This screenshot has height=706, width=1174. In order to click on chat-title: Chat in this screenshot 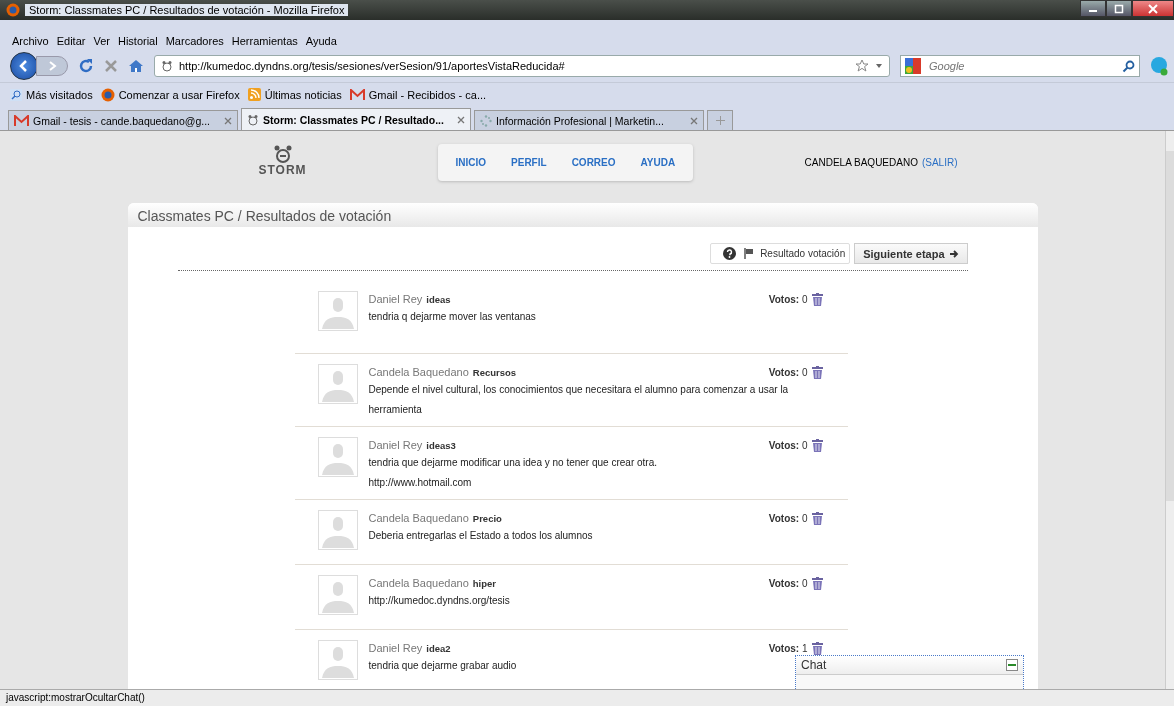, I will do `click(814, 665)`.